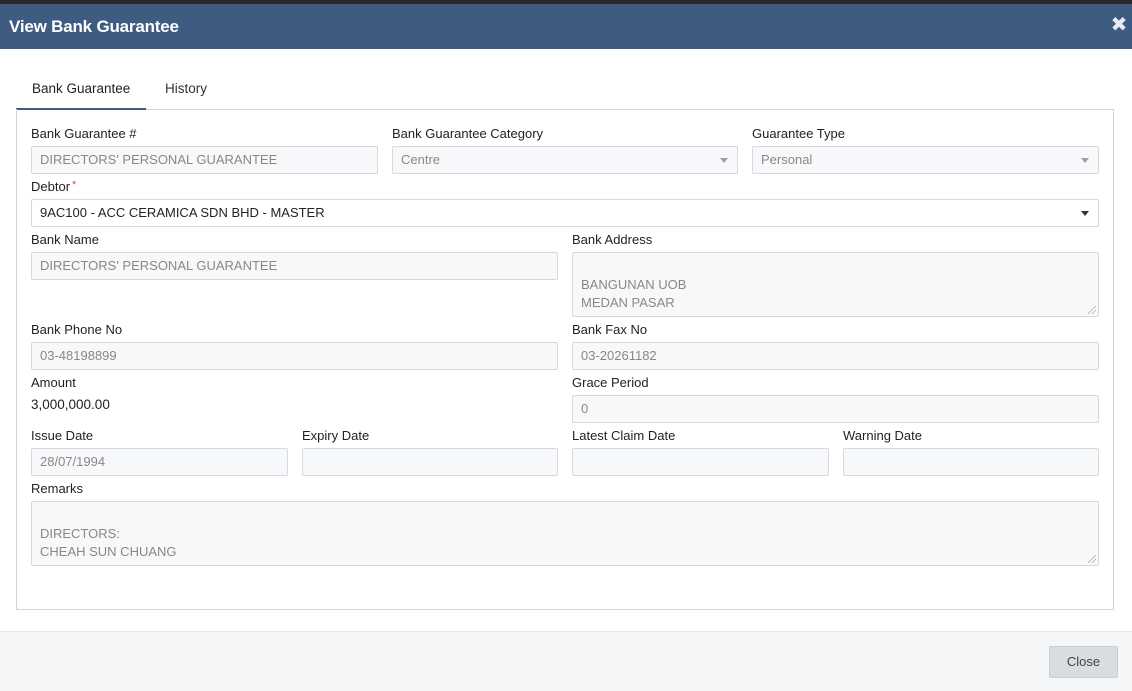 The width and height of the screenshot is (1132, 691). What do you see at coordinates (835, 284) in the screenshot?
I see `bank-address-textarea: BANGUNAN UOB MEDAN PASAR KUALA LUMPUR` at bounding box center [835, 284].